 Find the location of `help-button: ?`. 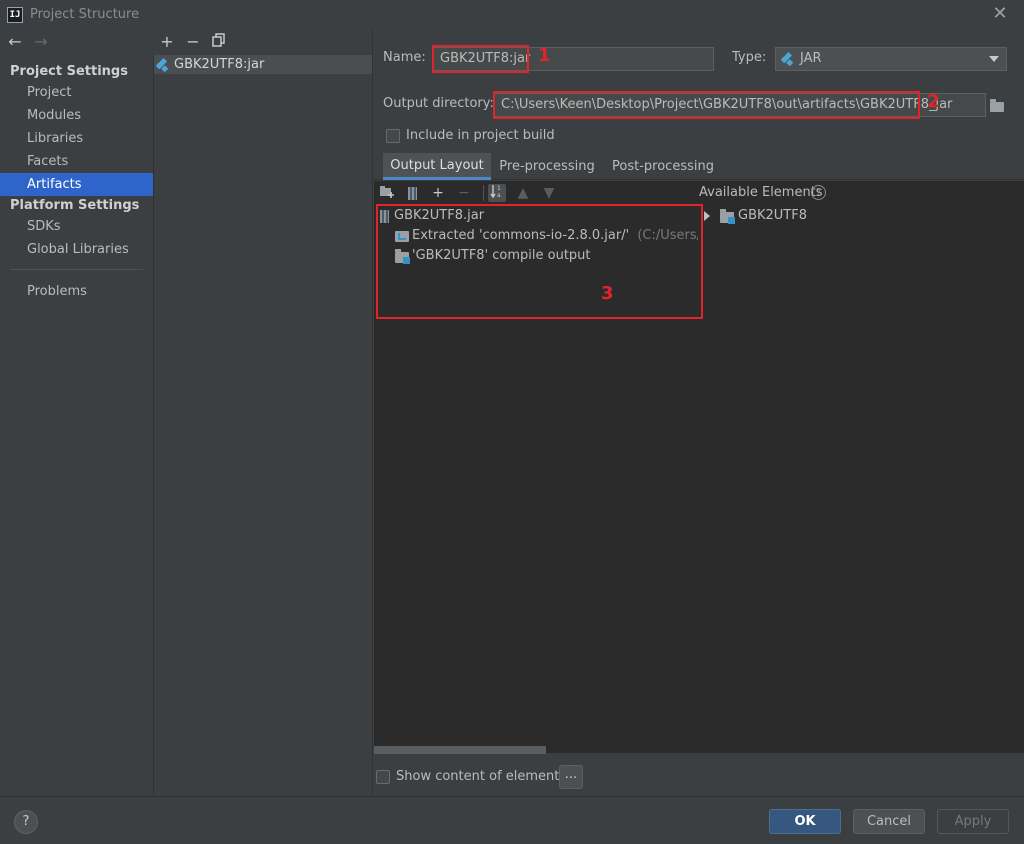

help-button: ? is located at coordinates (26, 822).